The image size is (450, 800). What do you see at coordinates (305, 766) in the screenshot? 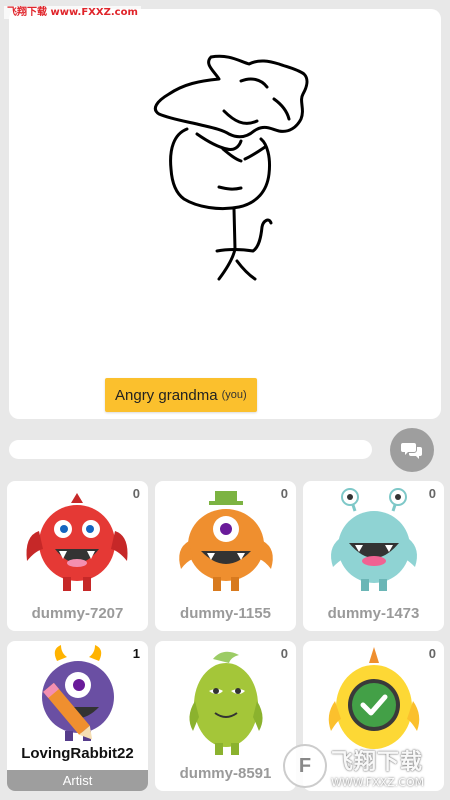
I see `fxxz-logo-icon: F` at bounding box center [305, 766].